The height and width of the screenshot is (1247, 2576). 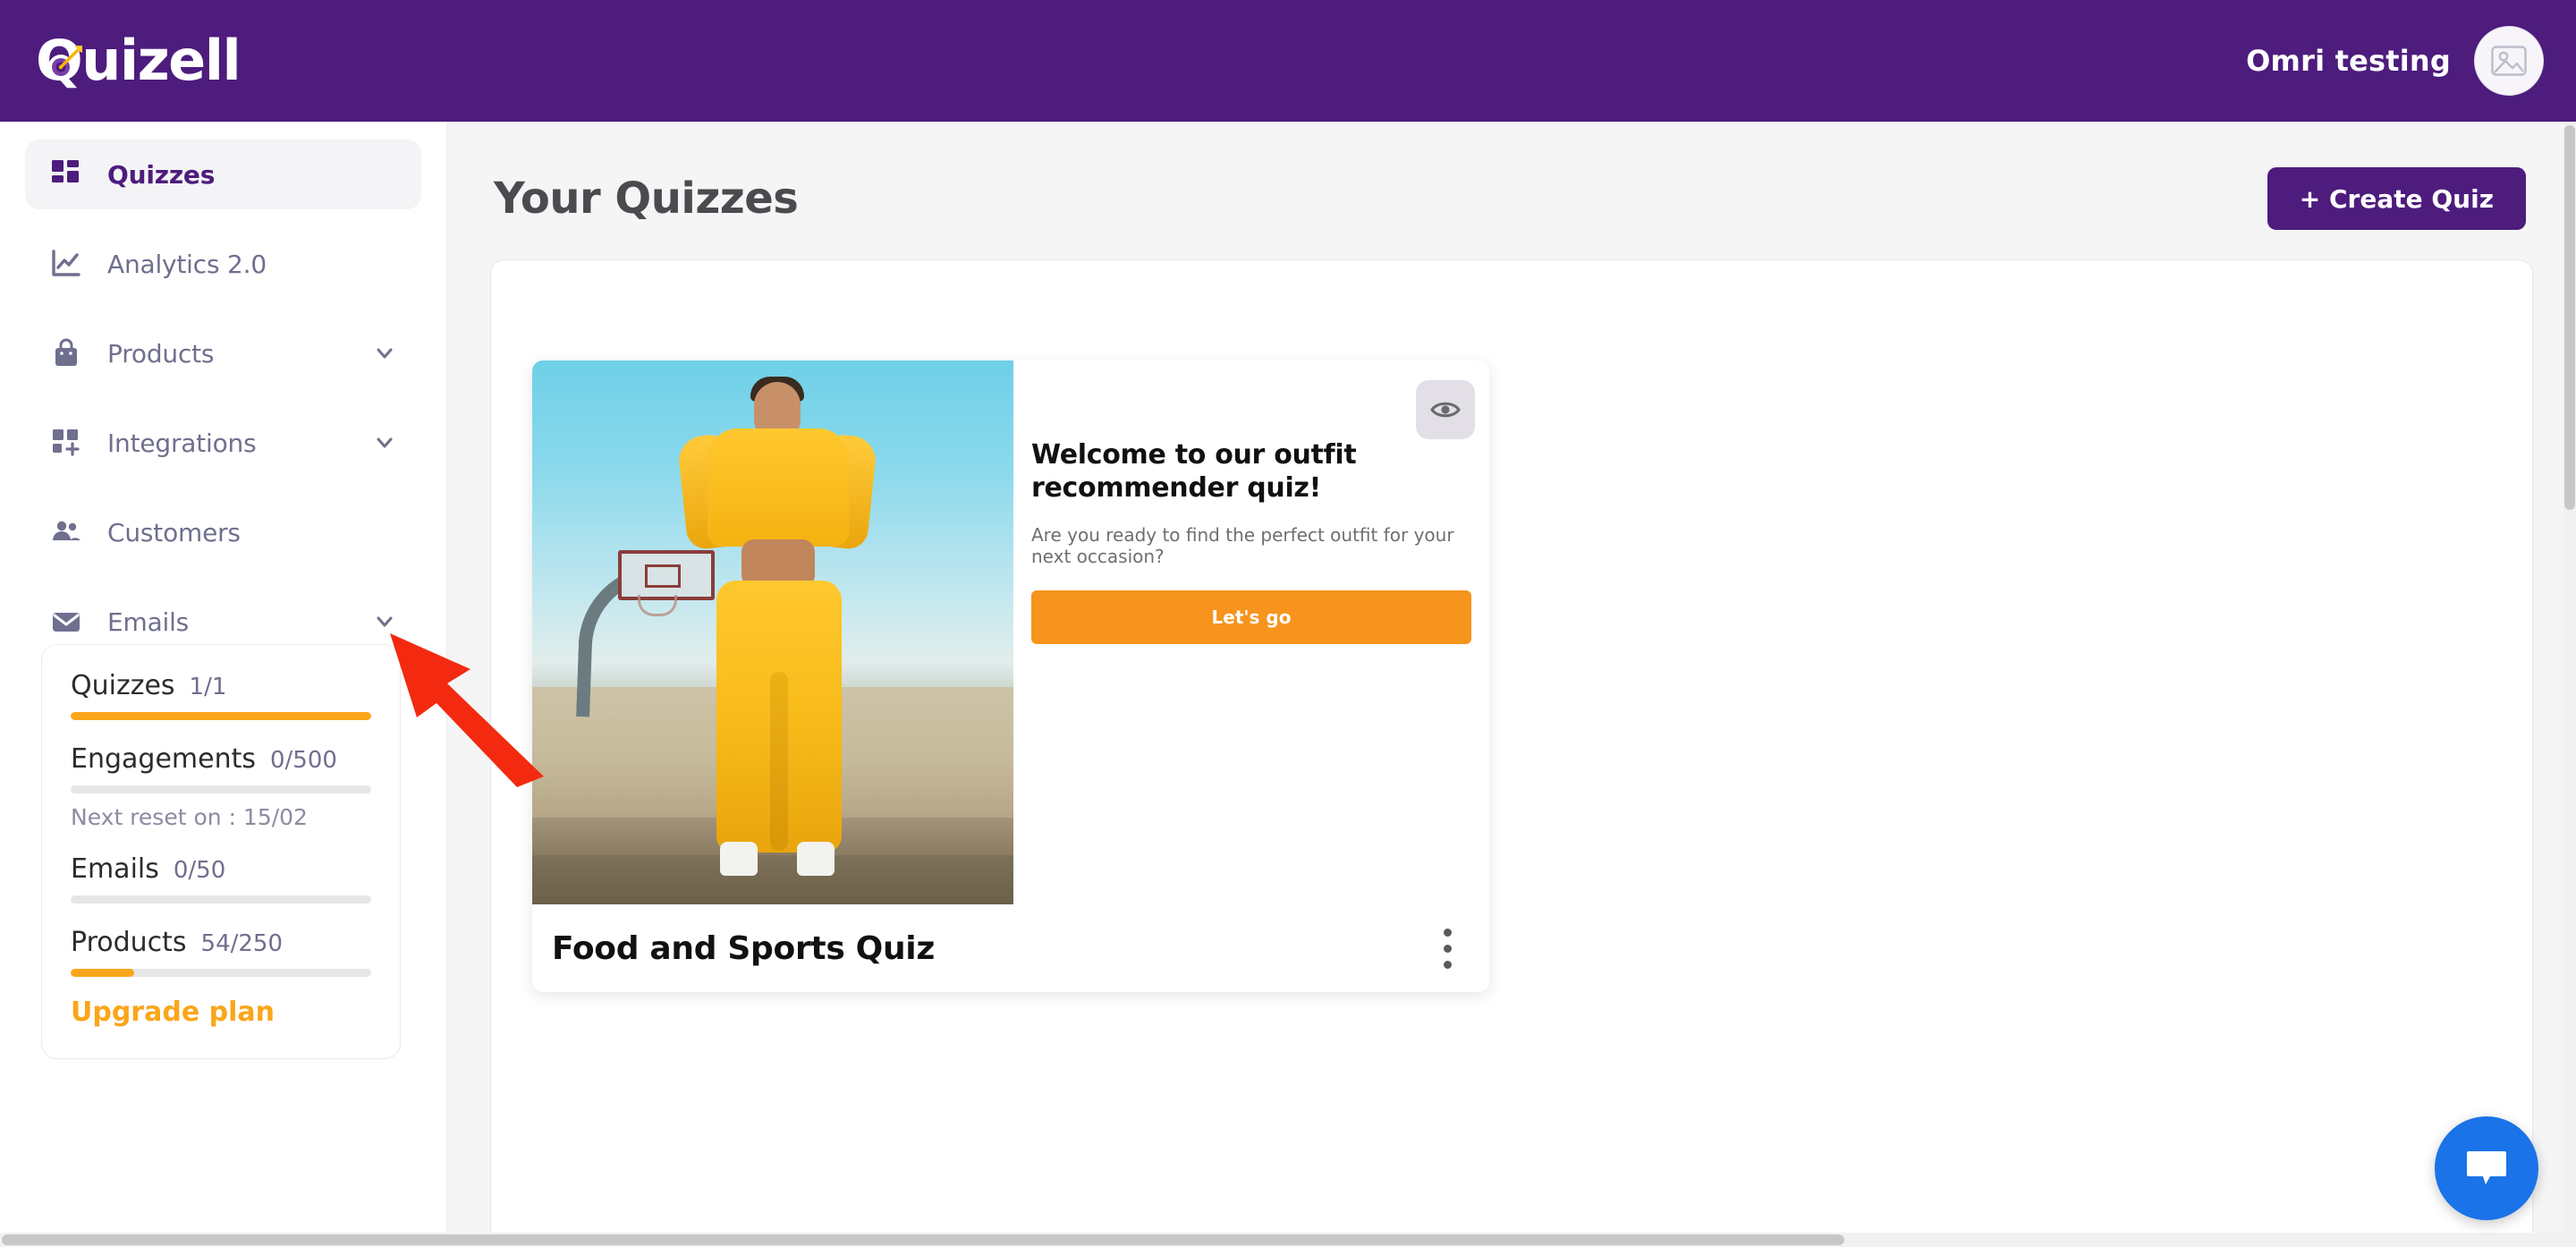 I want to click on usage-row-emails: Emails 0/50, so click(x=221, y=878).